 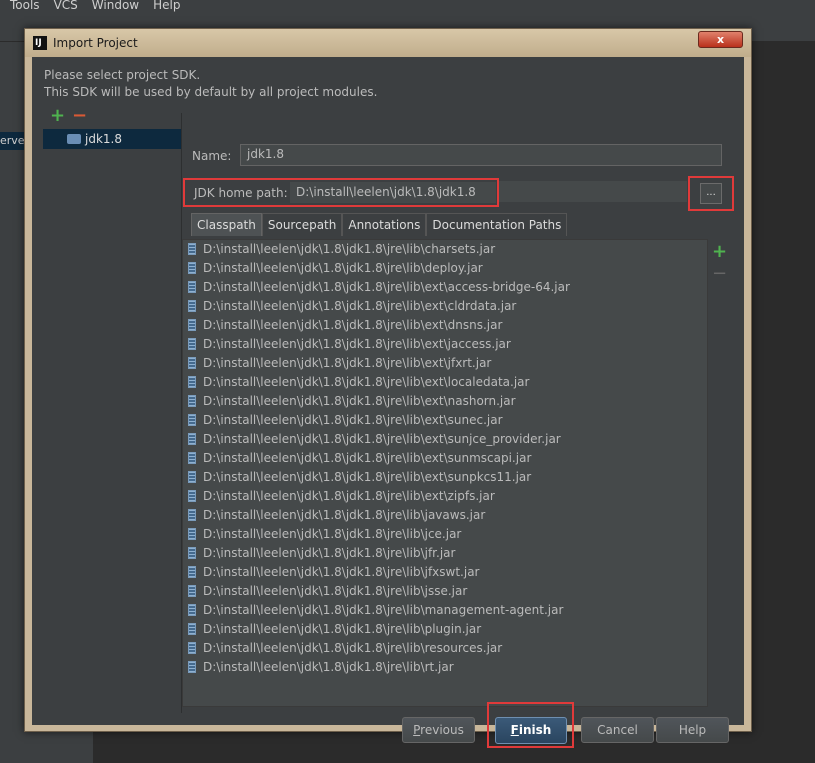 I want to click on tab-annotations: Annotations, so click(x=384, y=224).